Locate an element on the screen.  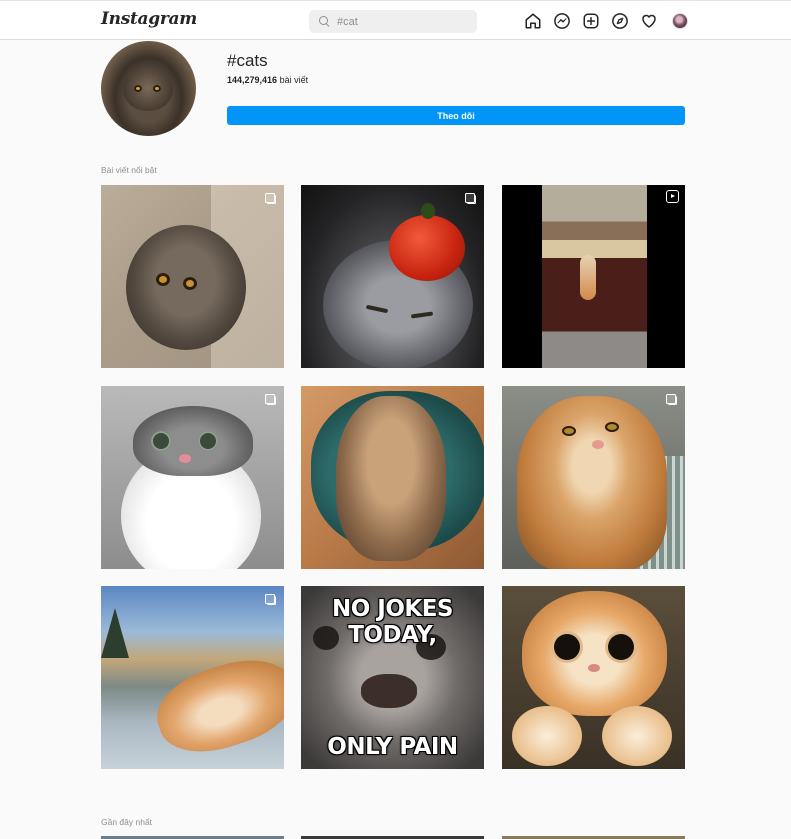
follow-button: Theo dõi is located at coordinates (456, 115).